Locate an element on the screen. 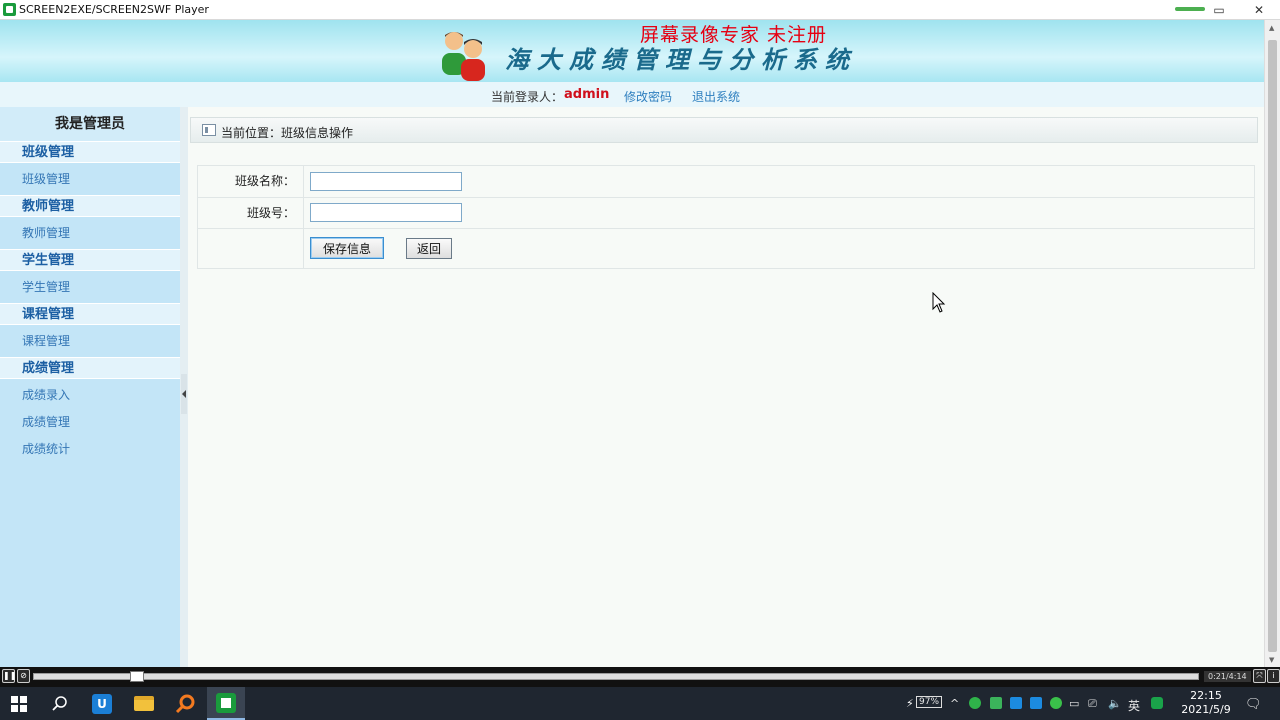 Image resolution: width=1280 pixels, height=720 pixels. sidebar-item-student-manage: 学生管理 is located at coordinates (90, 287).